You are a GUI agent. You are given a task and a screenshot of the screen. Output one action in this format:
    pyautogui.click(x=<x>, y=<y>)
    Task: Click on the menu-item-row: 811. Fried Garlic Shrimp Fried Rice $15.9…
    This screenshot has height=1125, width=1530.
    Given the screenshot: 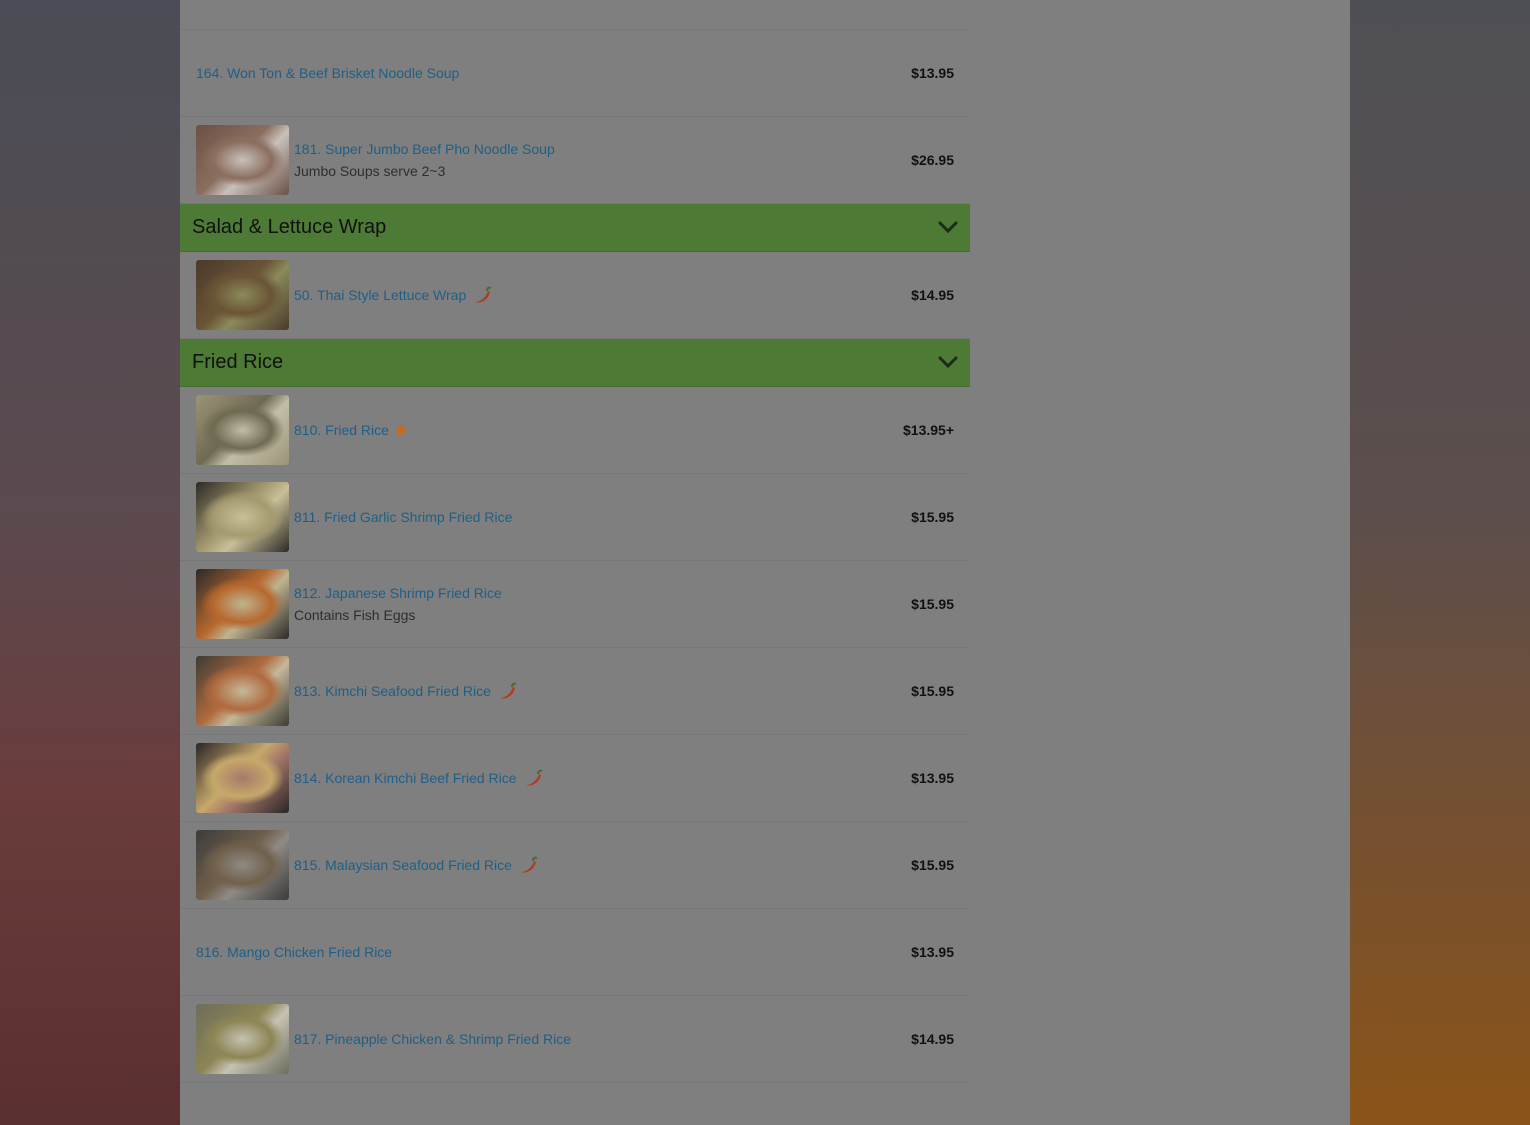 What is the action you would take?
    pyautogui.click(x=575, y=517)
    